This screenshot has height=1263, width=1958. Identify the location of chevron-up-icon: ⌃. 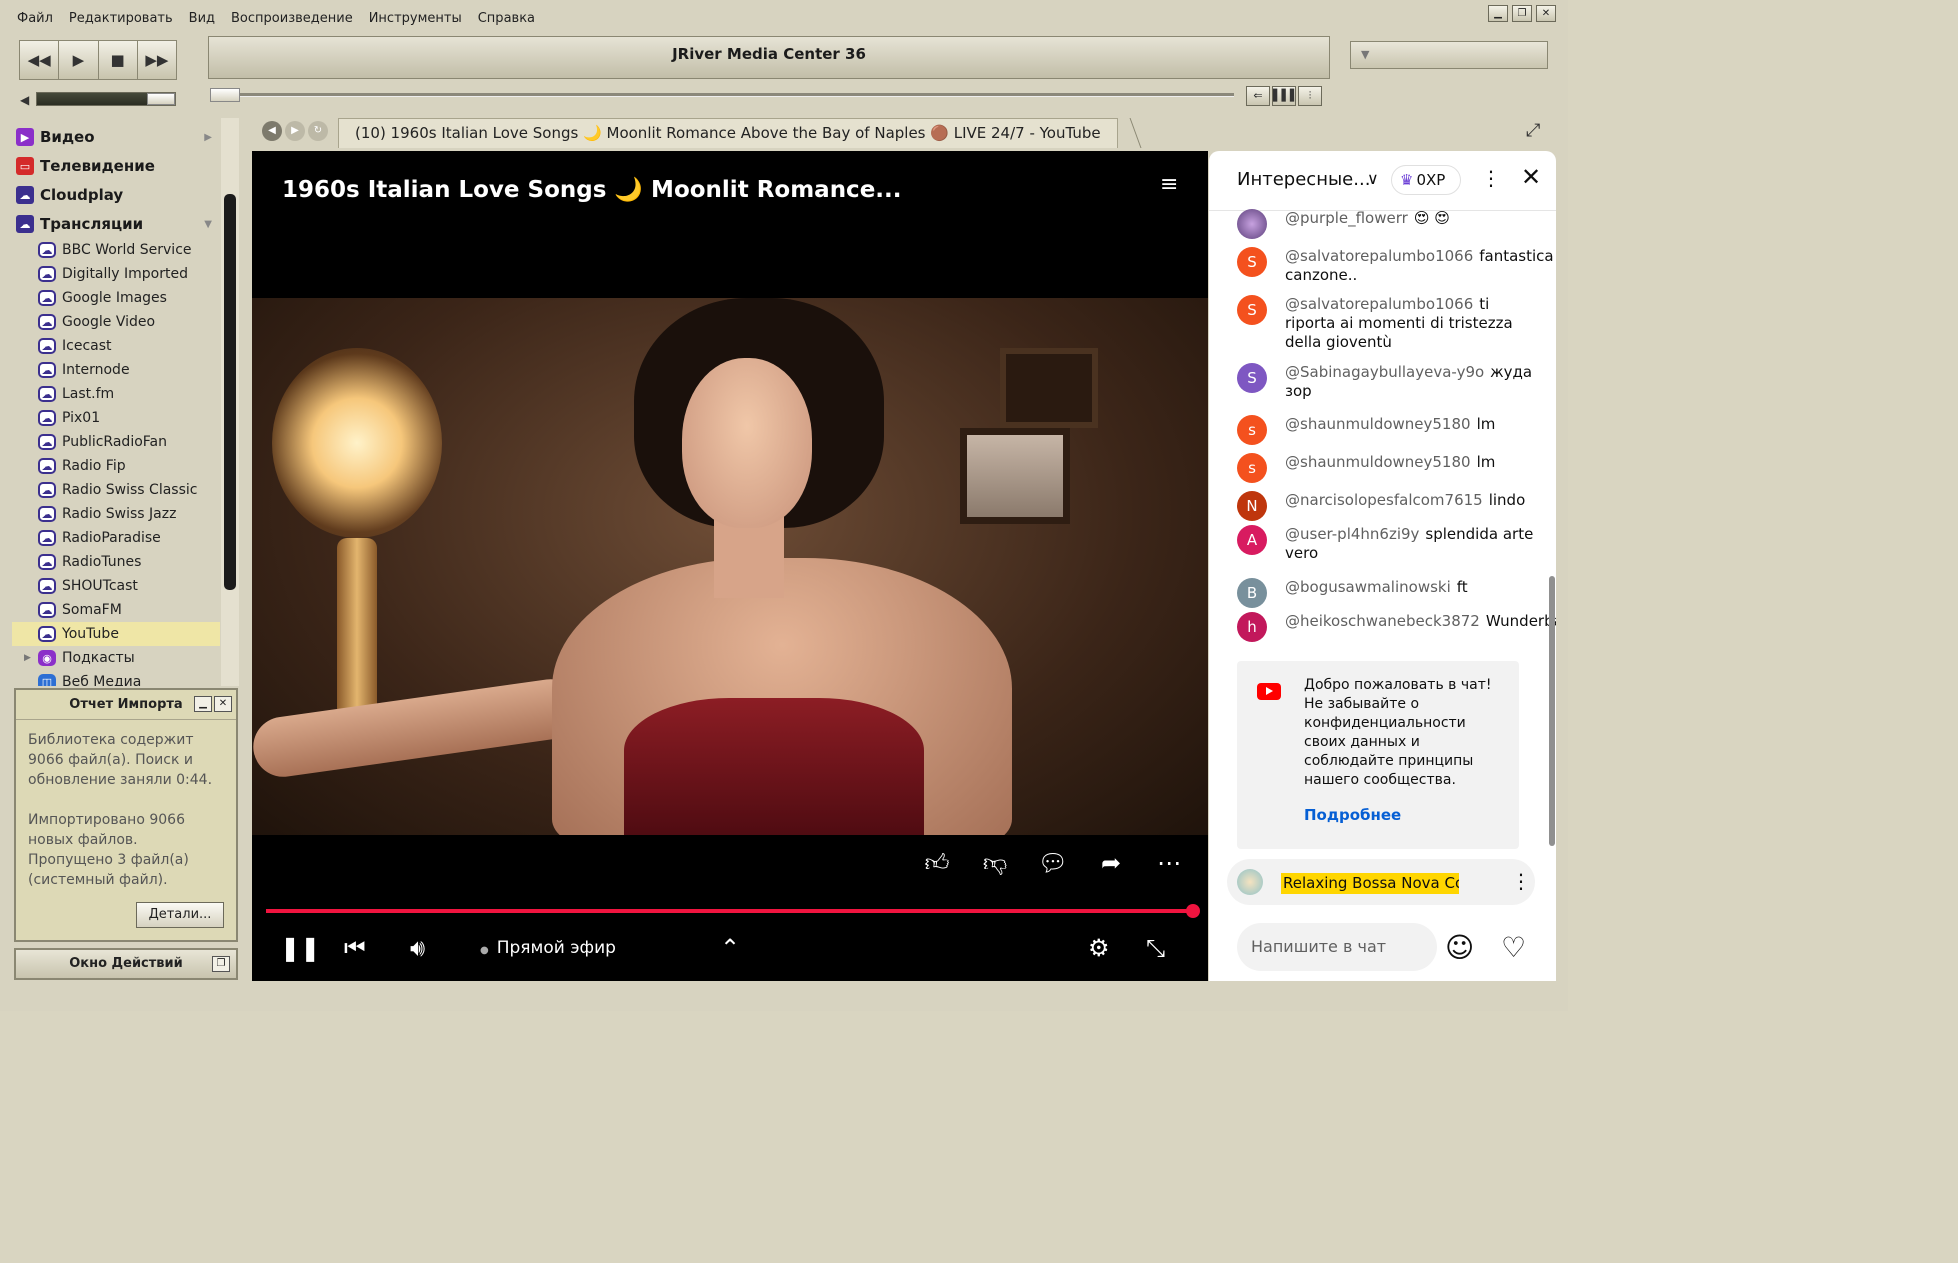
(730, 948).